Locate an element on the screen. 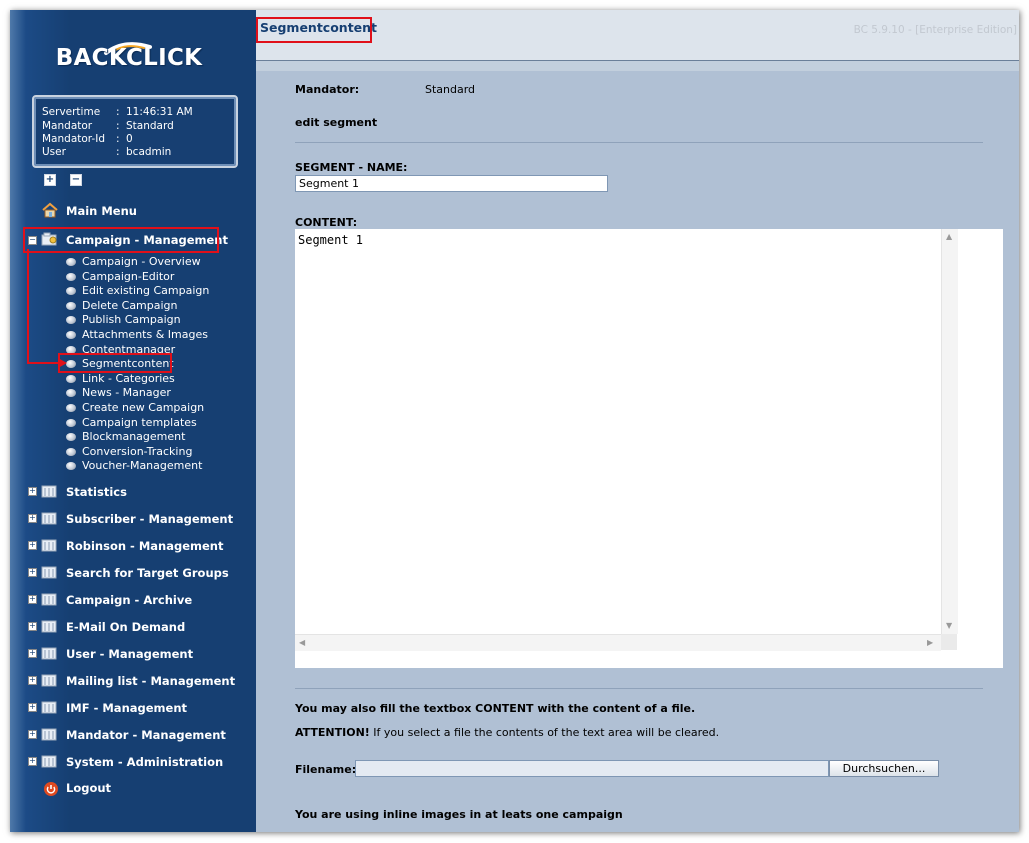 This screenshot has height=843, width=1029. sidebar-subitem: News - Manager is located at coordinates (126, 392).